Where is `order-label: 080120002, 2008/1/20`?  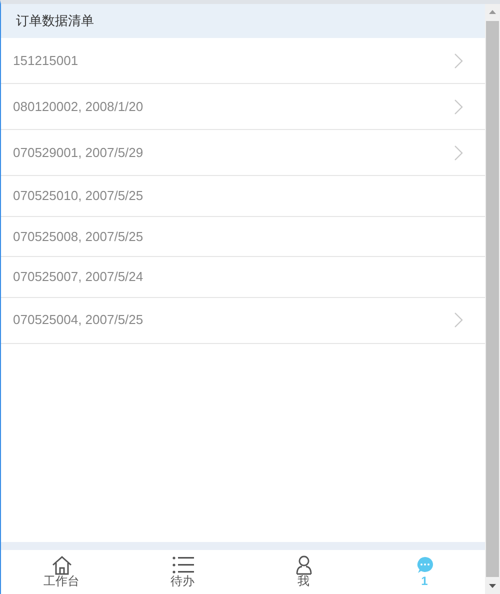 order-label: 080120002, 2008/1/20 is located at coordinates (78, 107).